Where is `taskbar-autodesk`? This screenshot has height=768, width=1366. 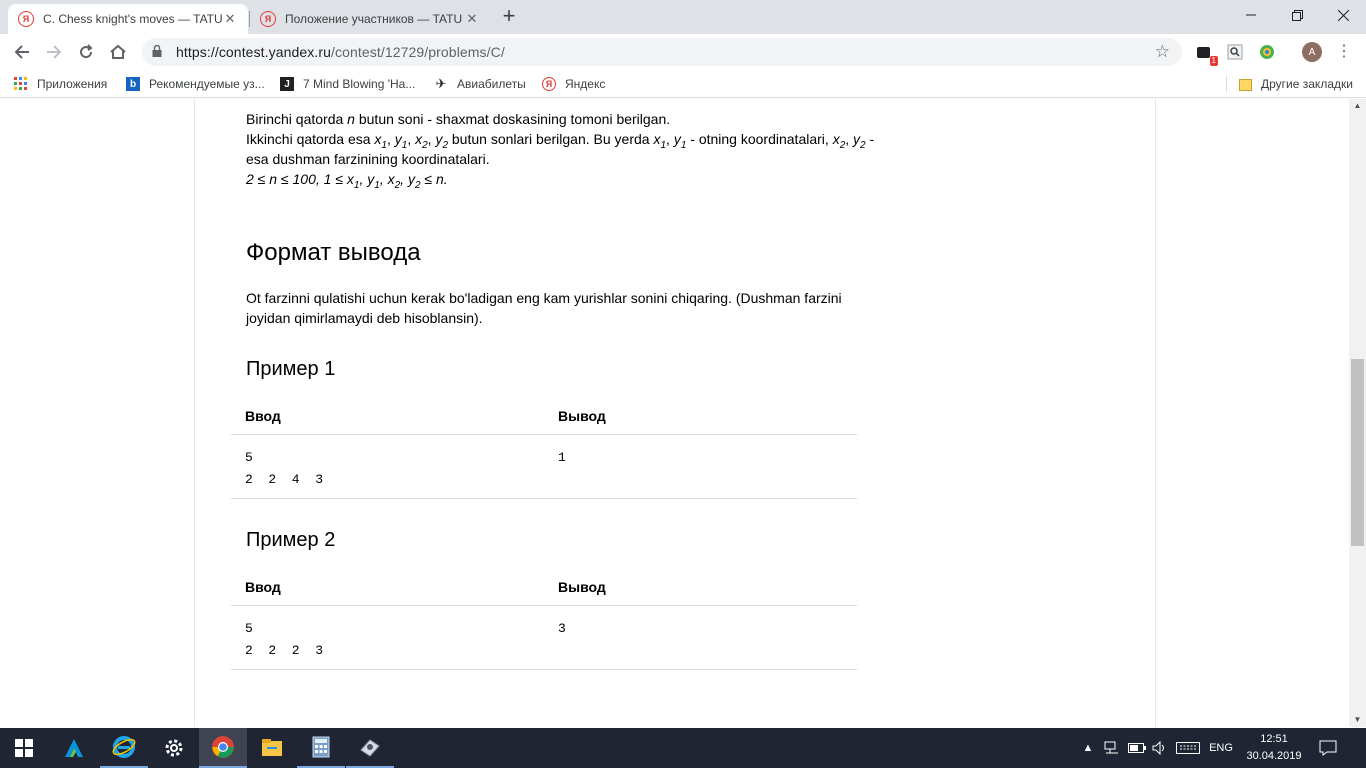
taskbar-autodesk is located at coordinates (74, 748).